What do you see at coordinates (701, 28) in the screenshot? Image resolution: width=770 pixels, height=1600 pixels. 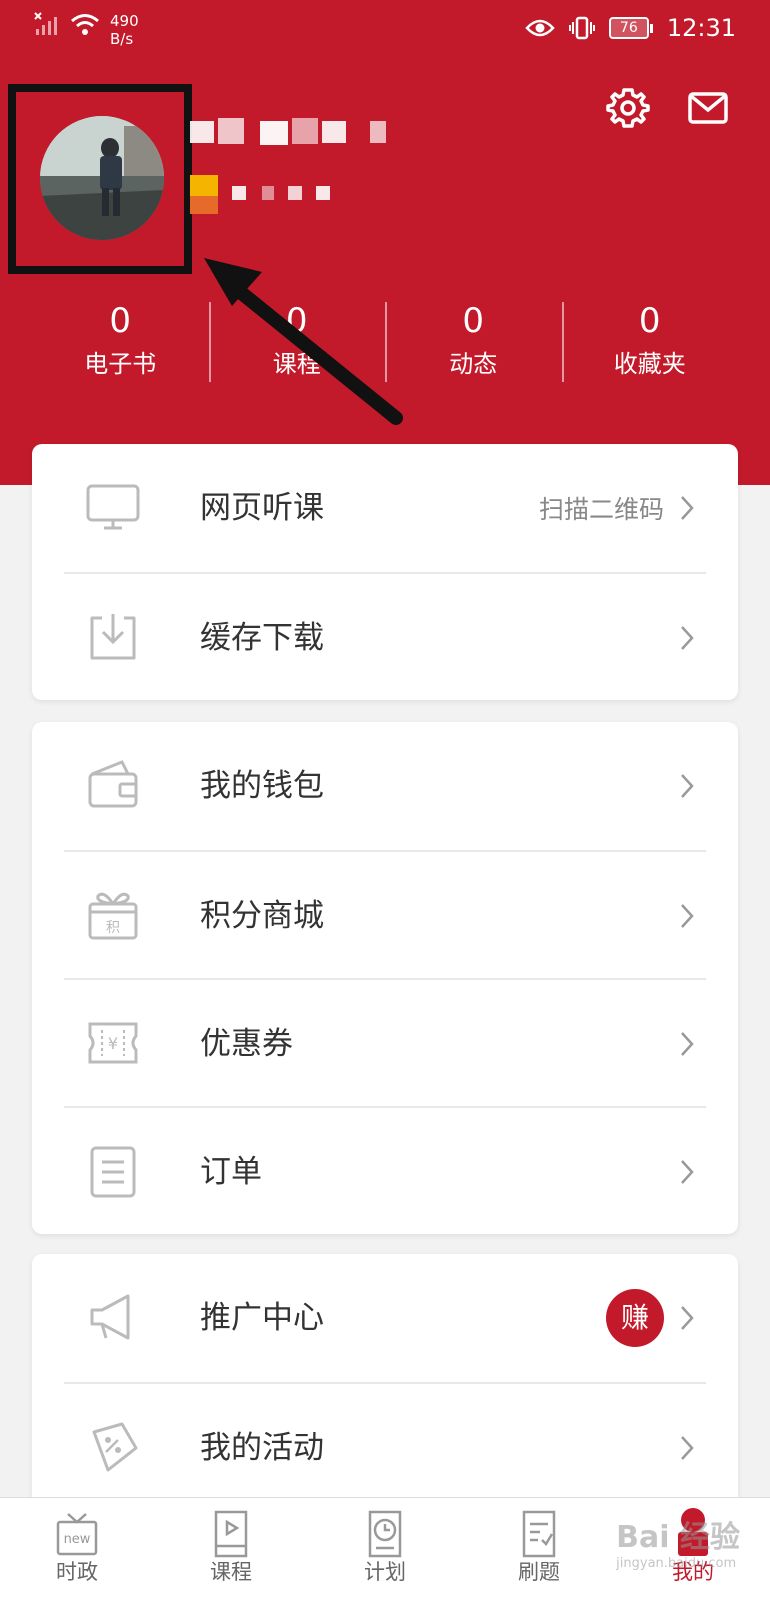 I see `clock: 12:31` at bounding box center [701, 28].